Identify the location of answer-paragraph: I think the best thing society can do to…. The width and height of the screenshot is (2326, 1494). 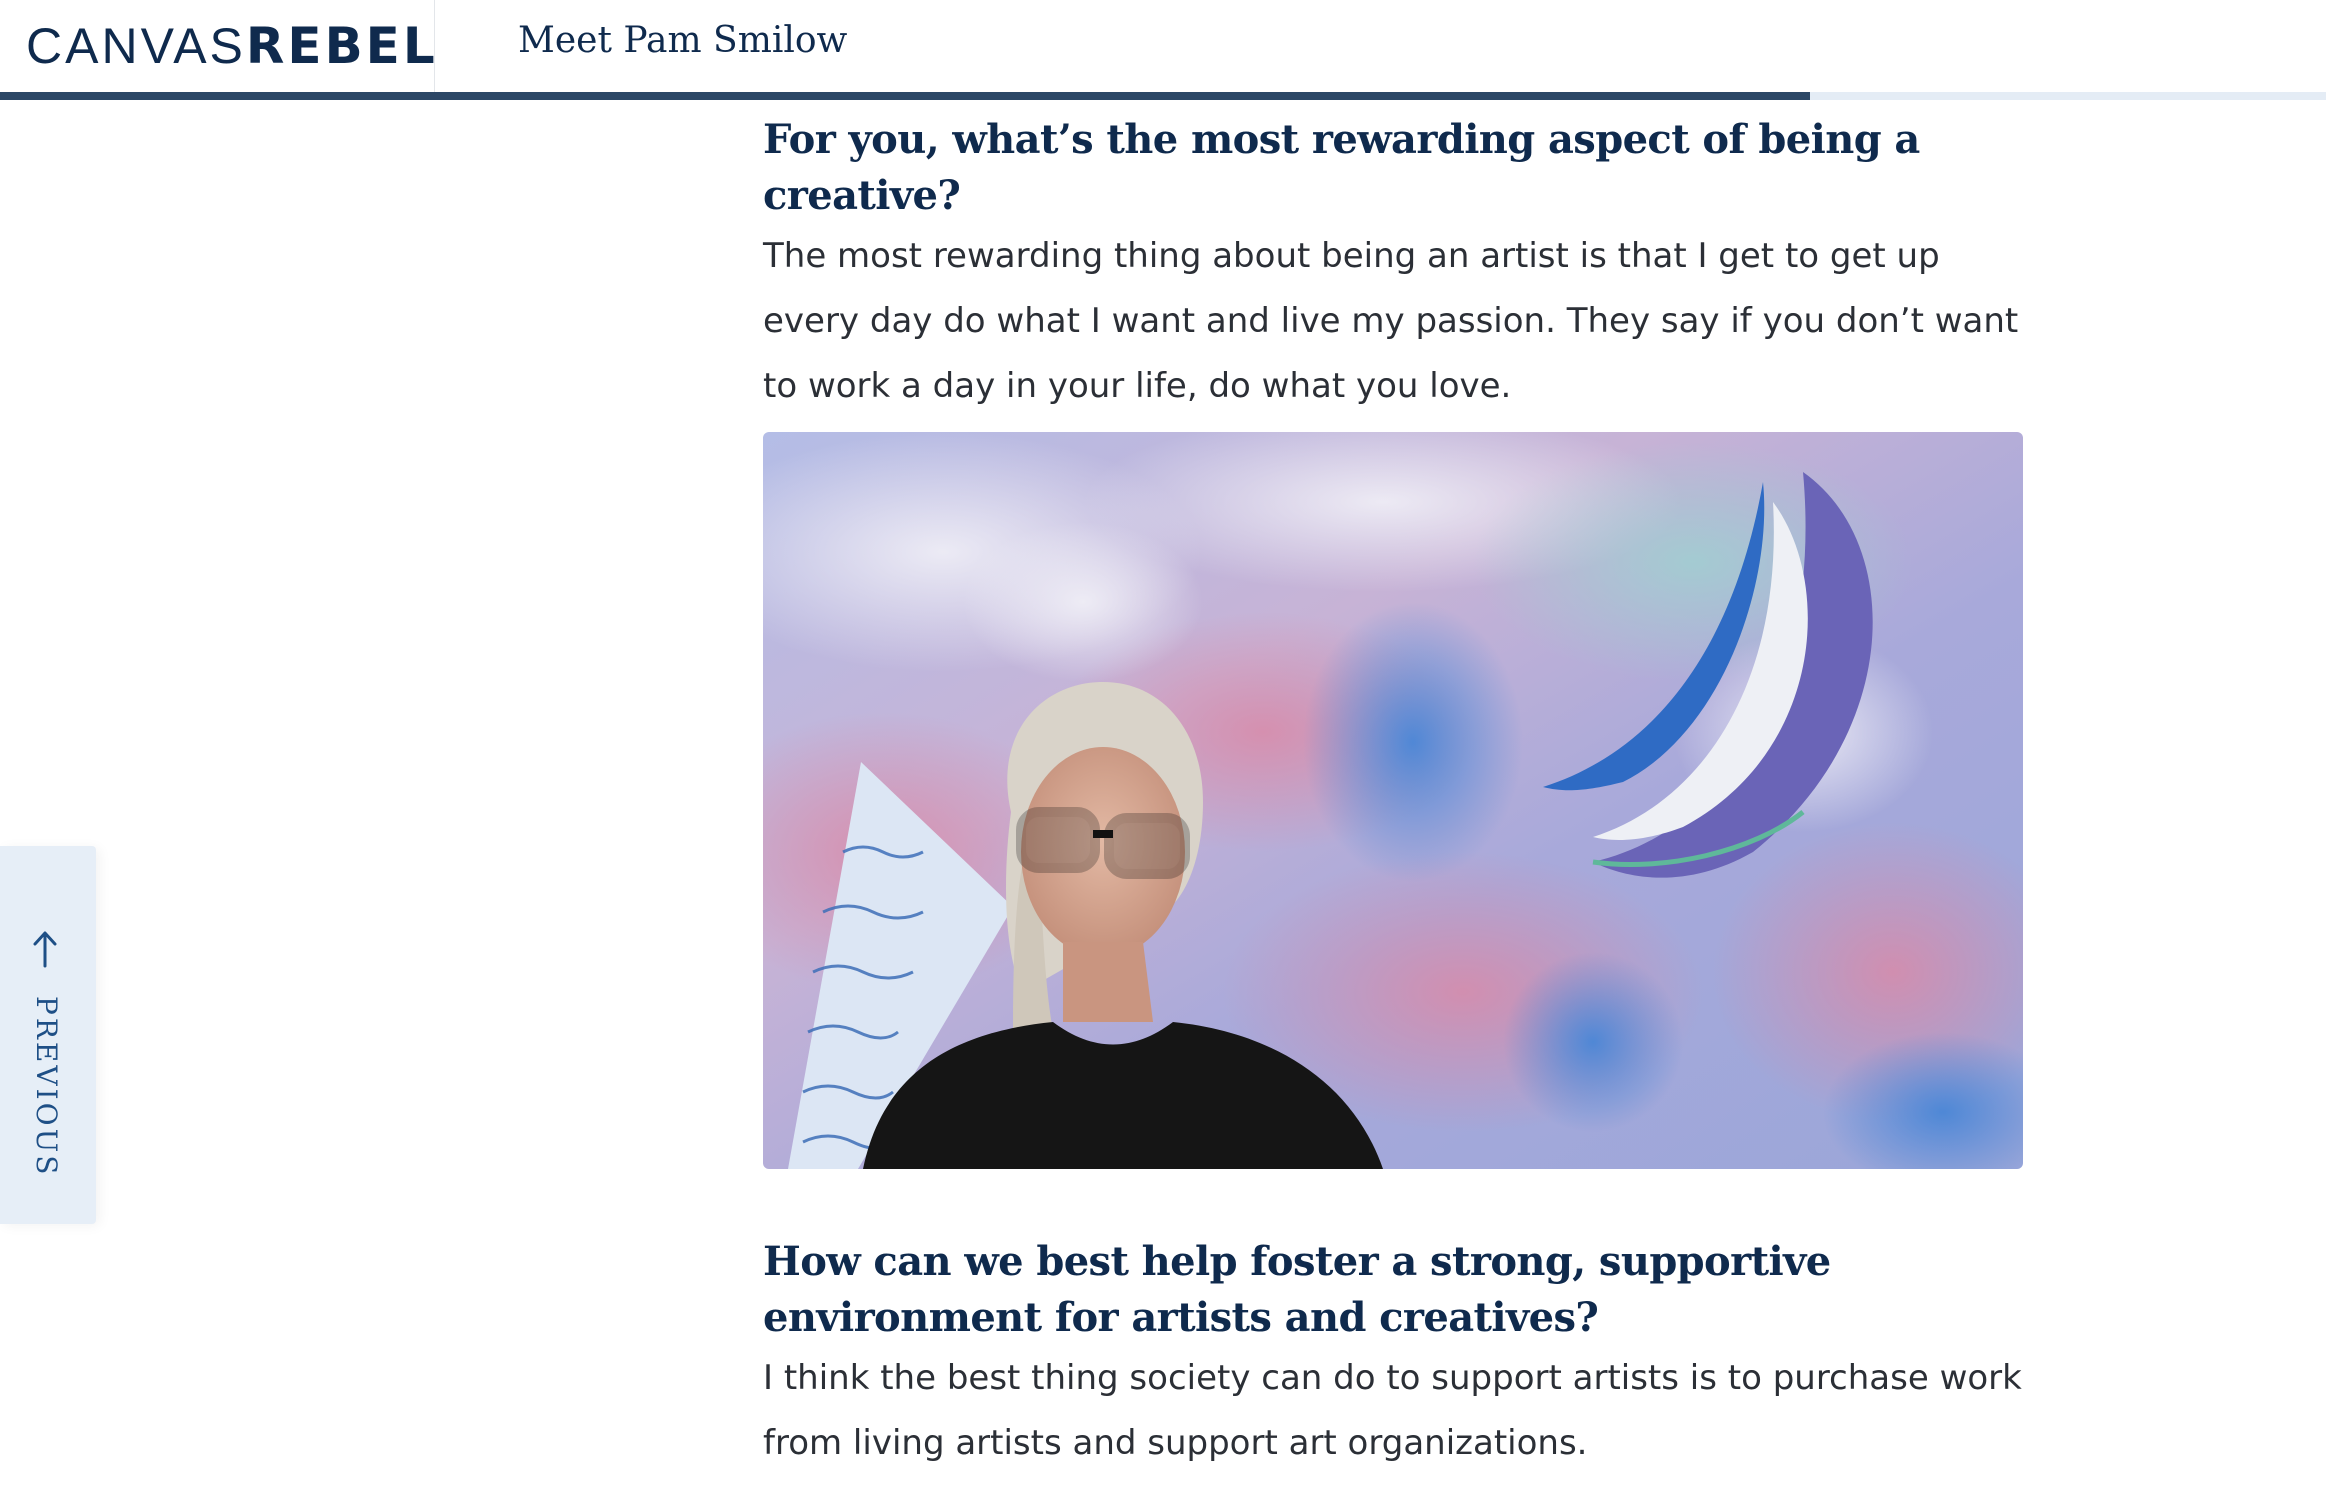
(1392, 1410).